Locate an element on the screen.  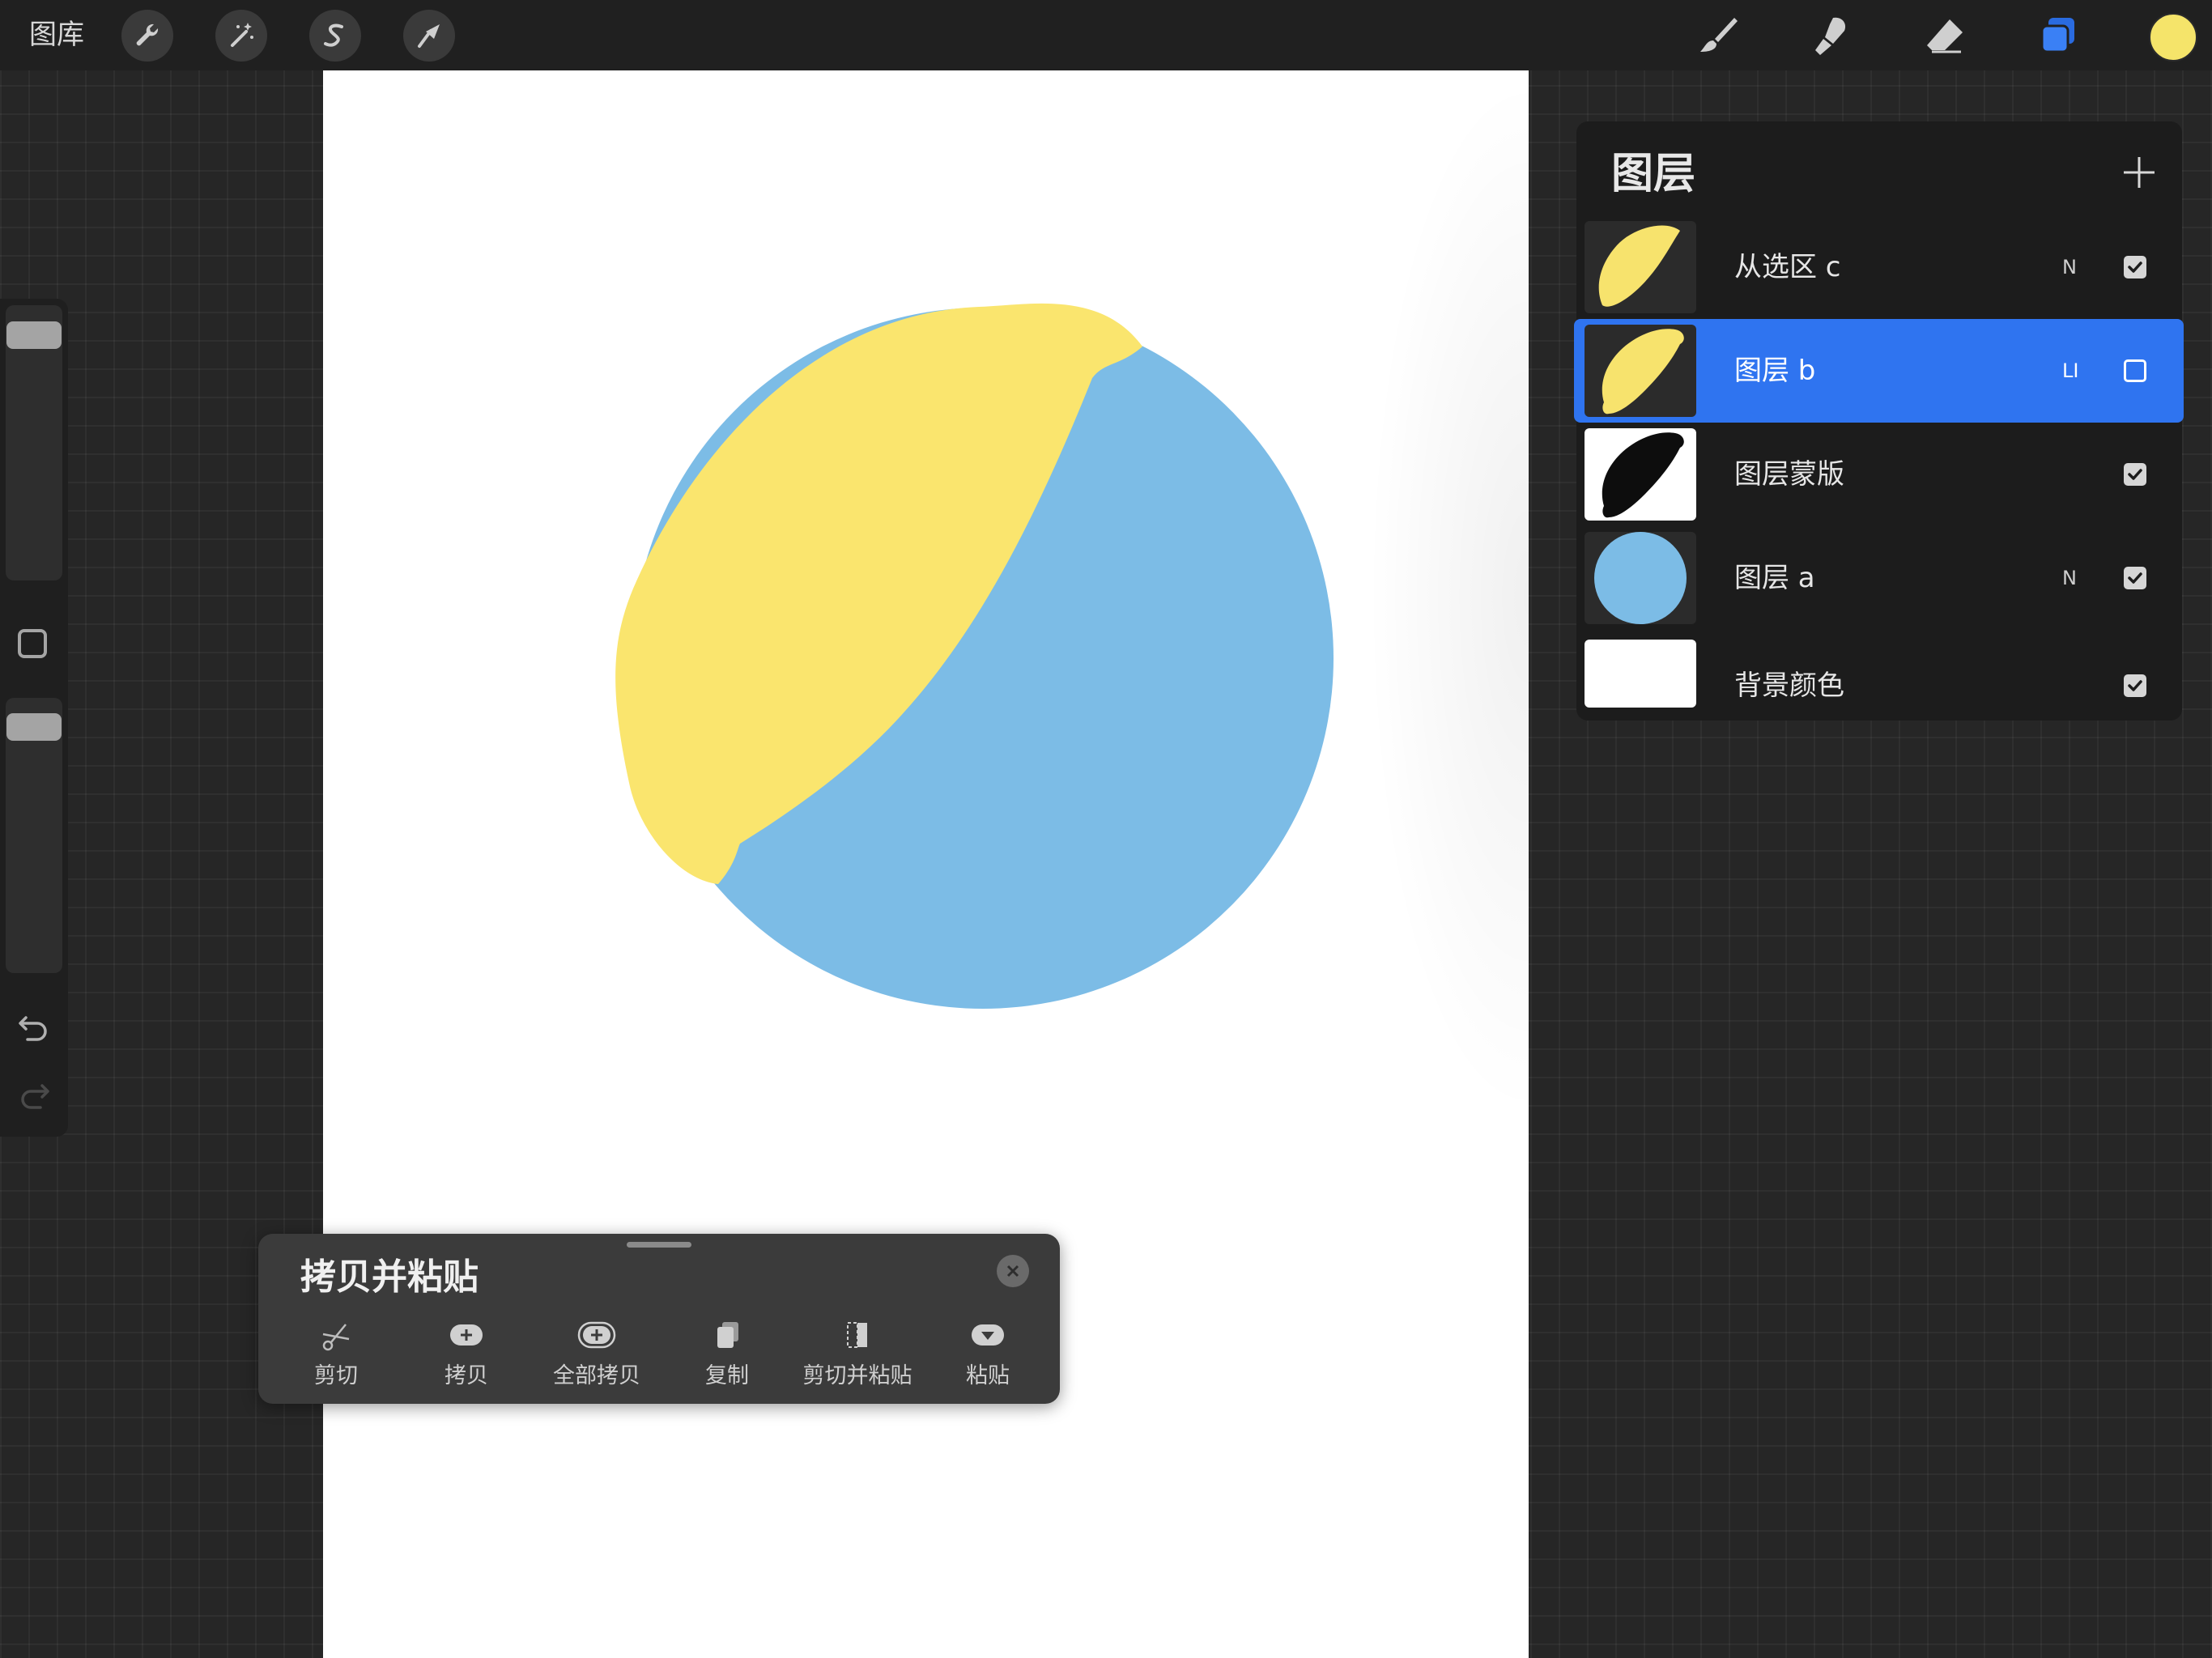
actions-wrench-button is located at coordinates (147, 36).